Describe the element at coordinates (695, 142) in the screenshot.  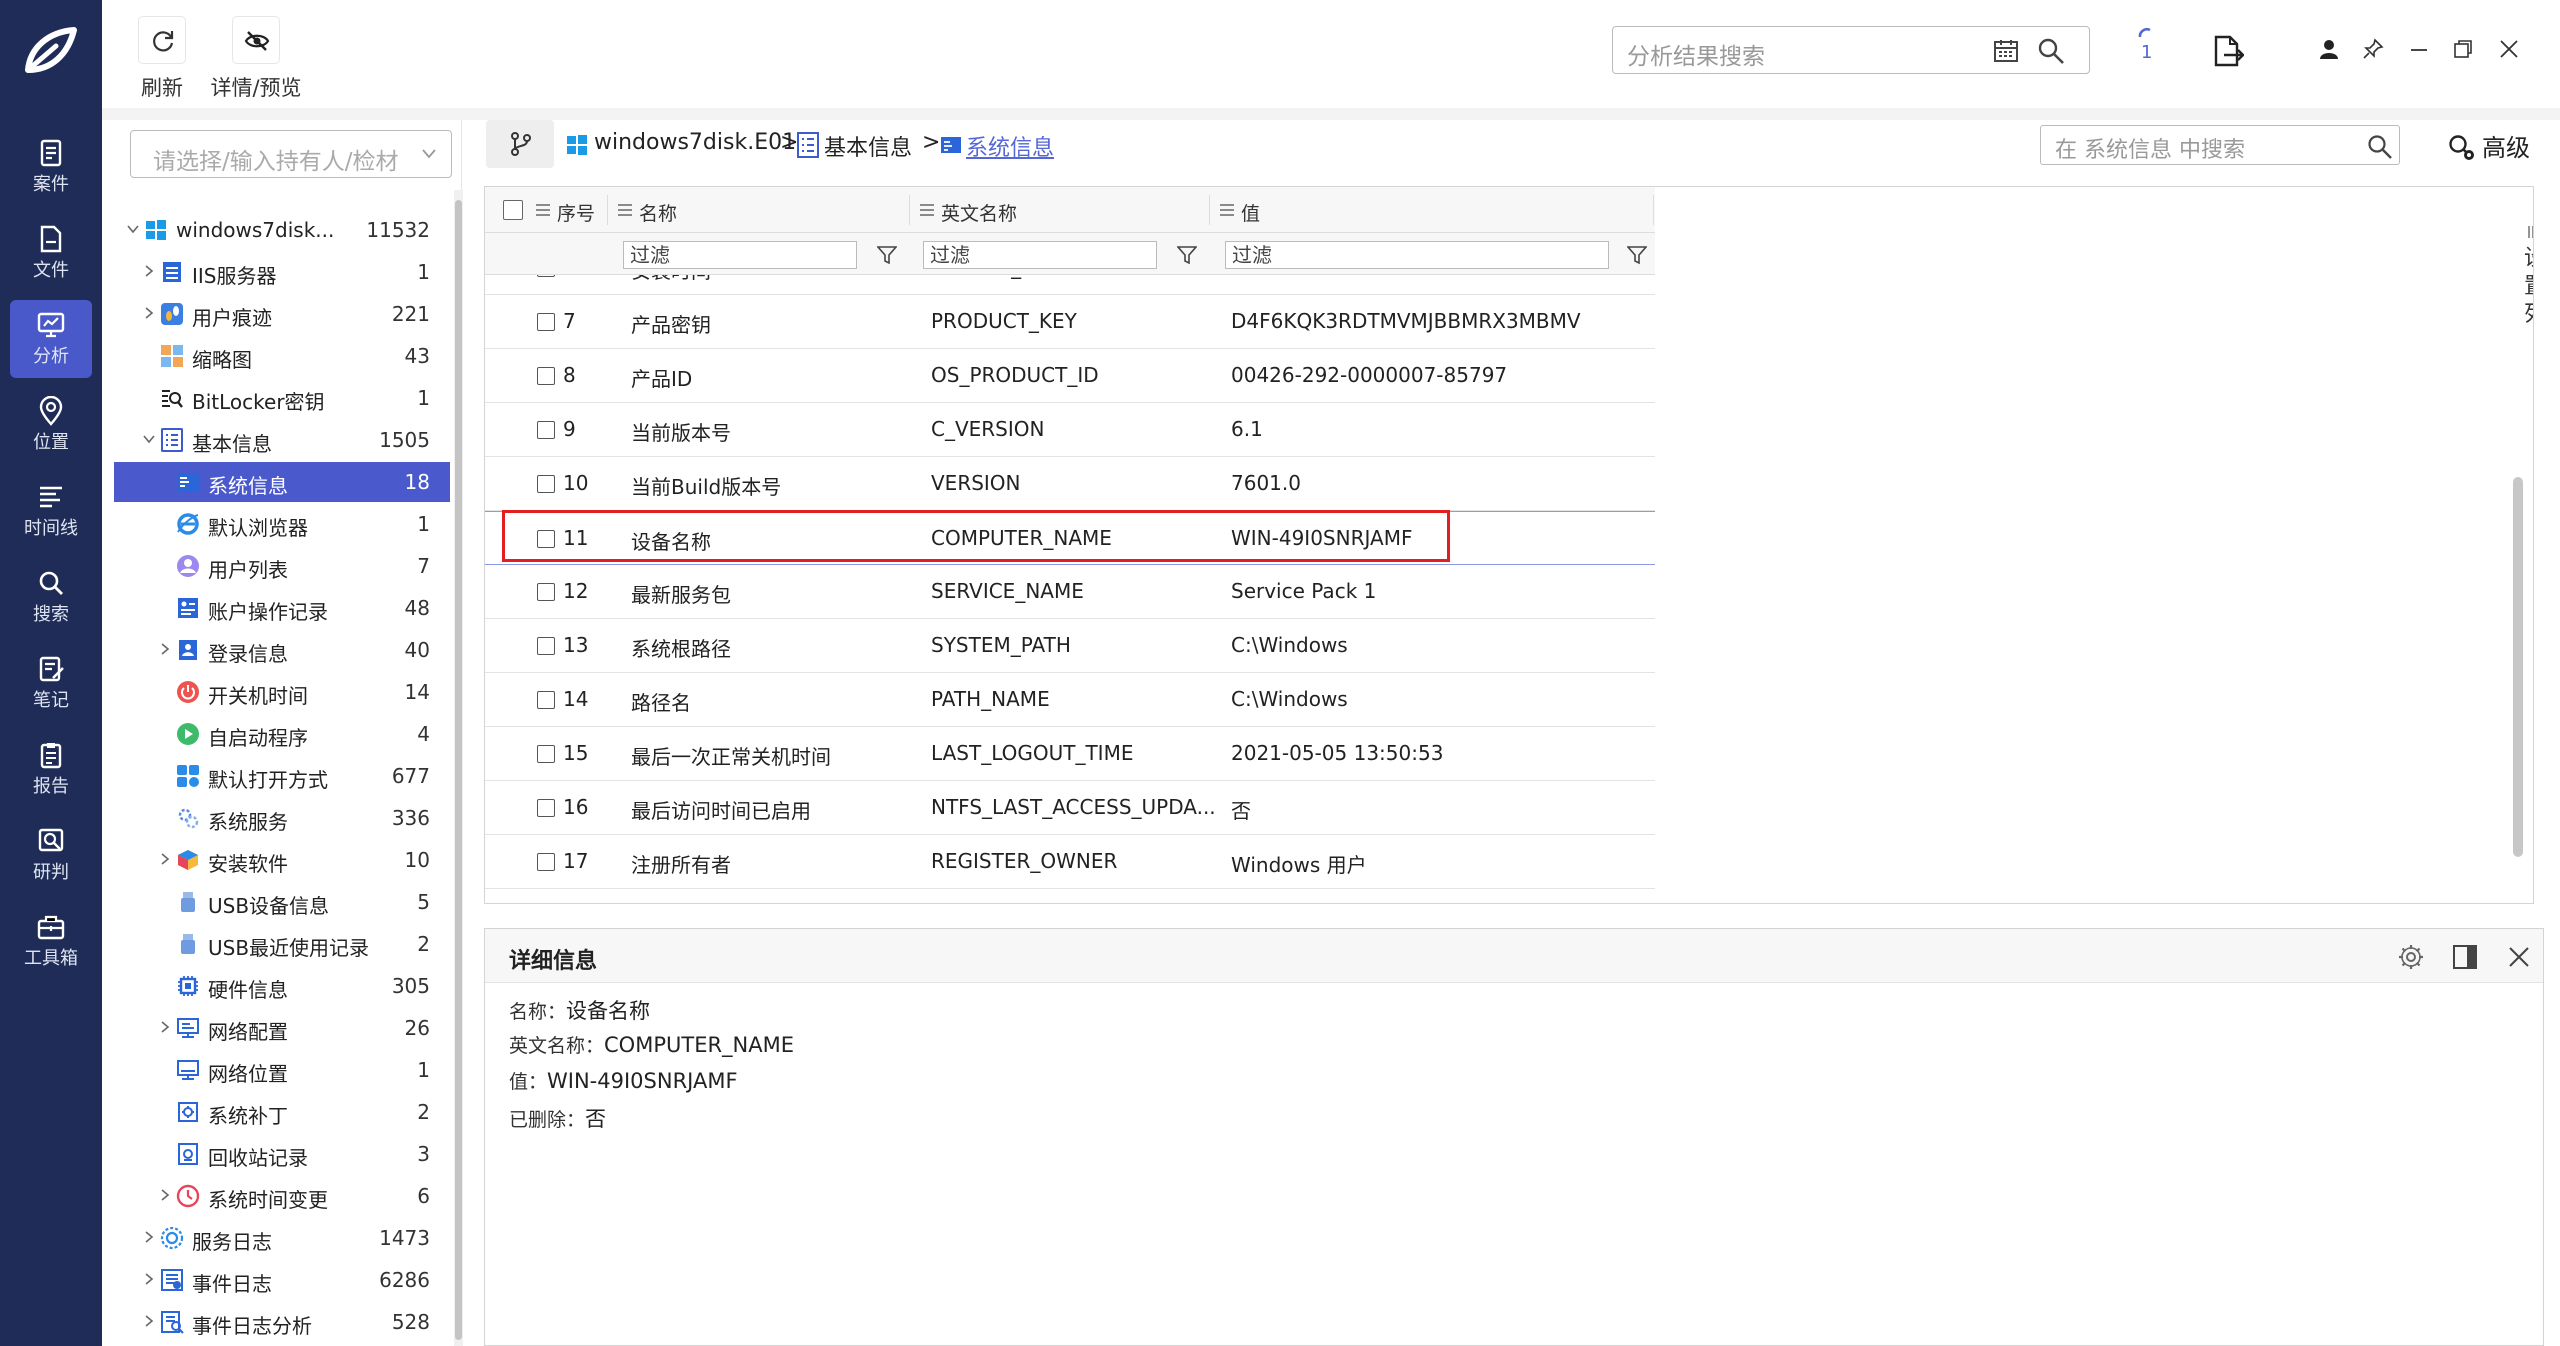
I see `breadcrumb-disk: windows7disk.E01` at that location.